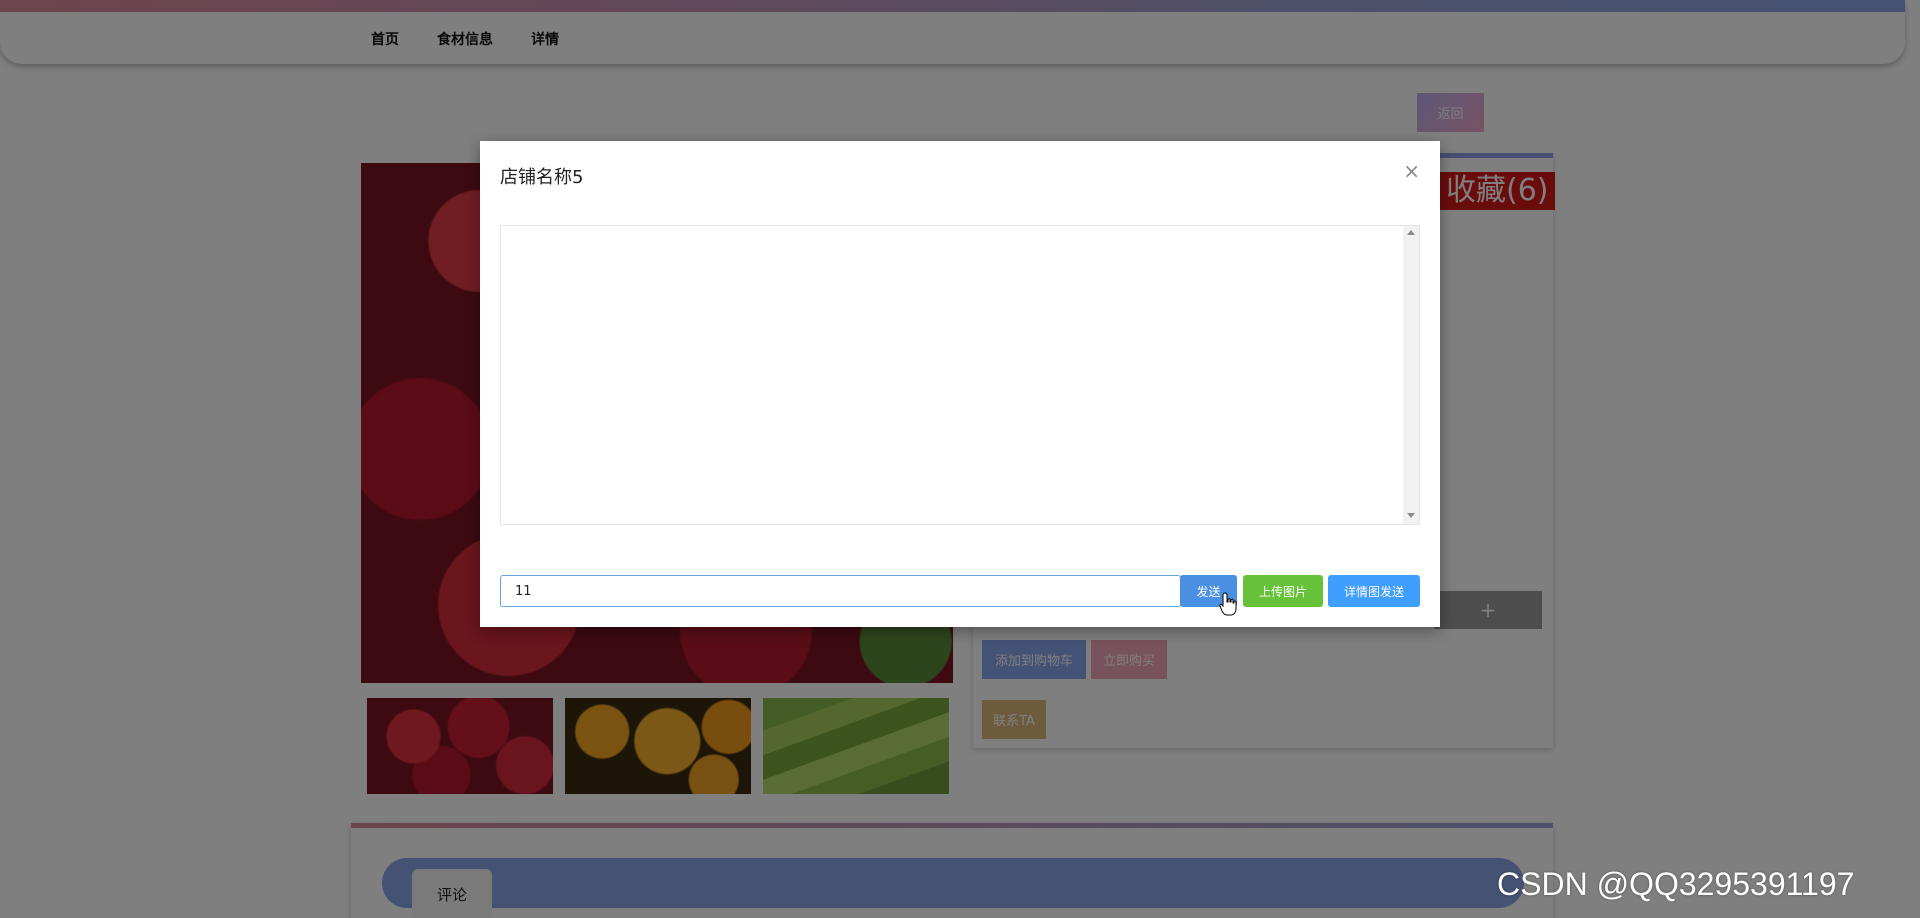 This screenshot has height=918, width=1920. Describe the element at coordinates (1411, 515) in the screenshot. I see `scroll-down-arrow-icon` at that location.